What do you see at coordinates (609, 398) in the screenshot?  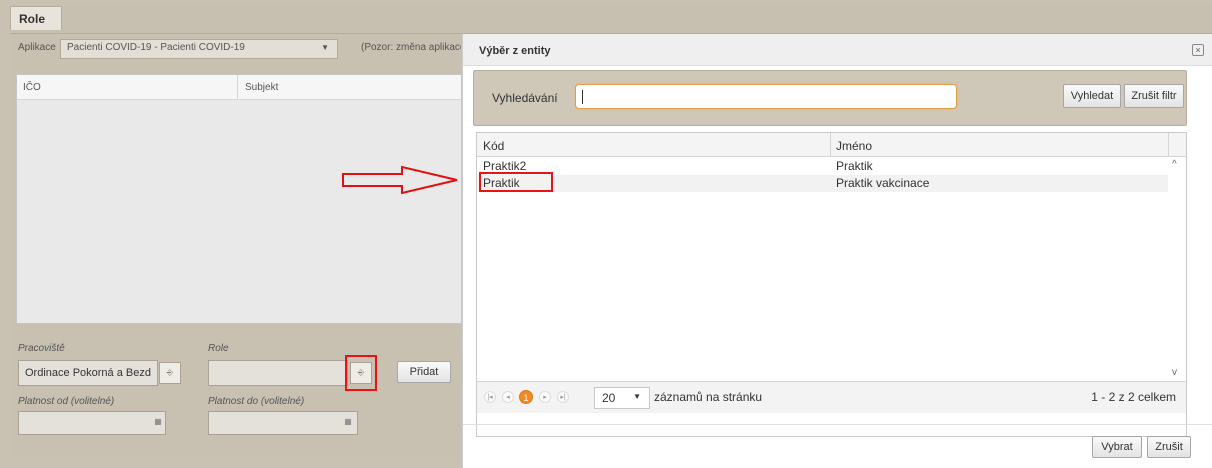 I see `page-size-value: 20` at bounding box center [609, 398].